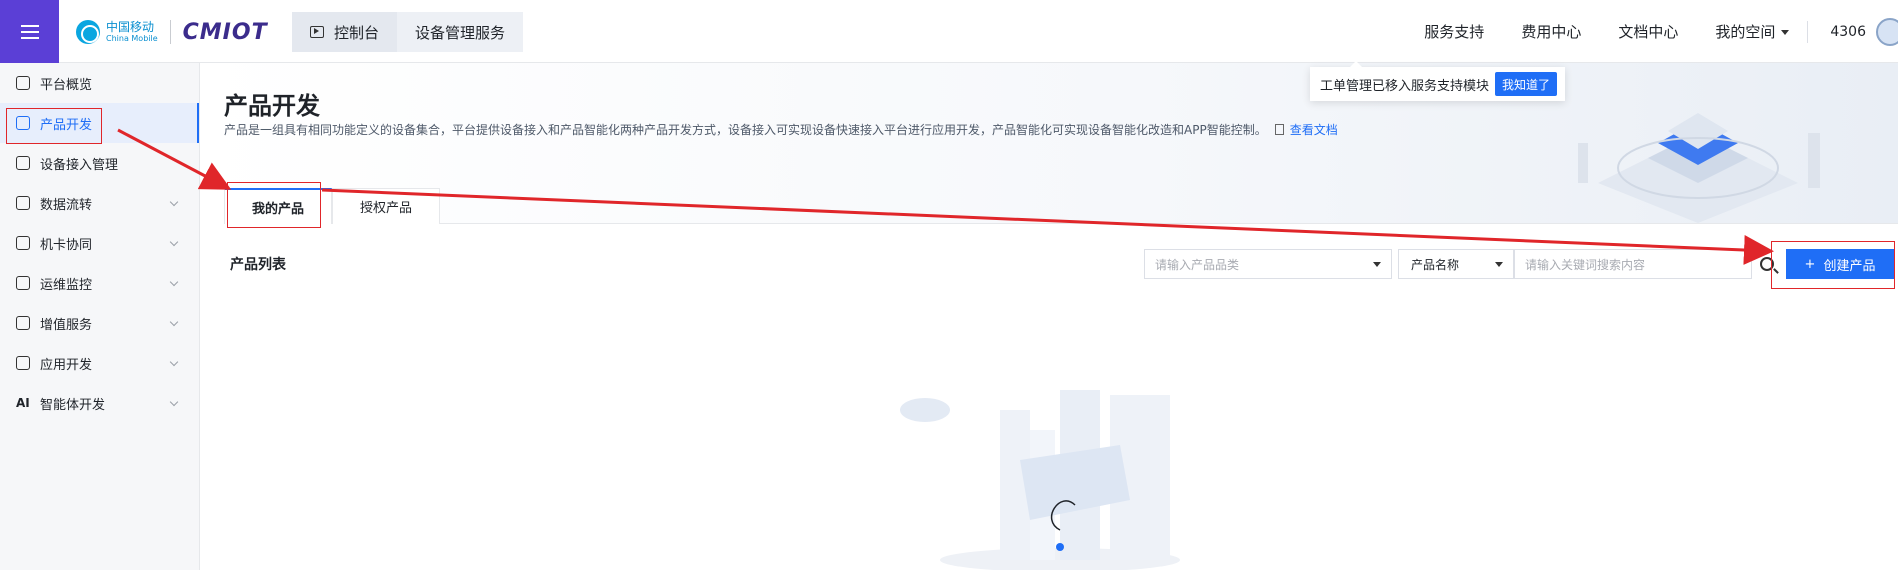  Describe the element at coordinates (23, 83) in the screenshot. I see `overview-icon` at that location.